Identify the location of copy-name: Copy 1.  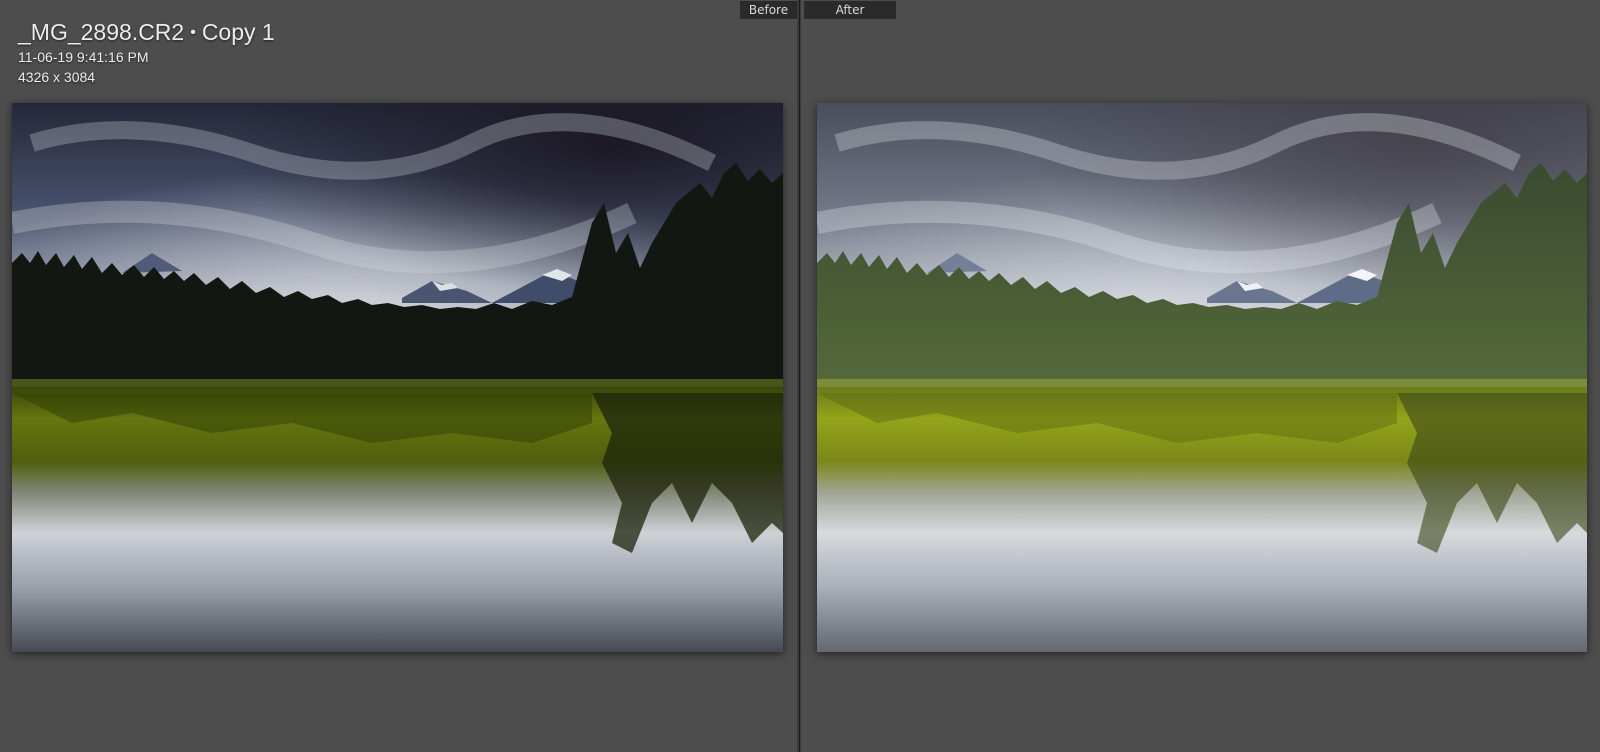
(238, 32).